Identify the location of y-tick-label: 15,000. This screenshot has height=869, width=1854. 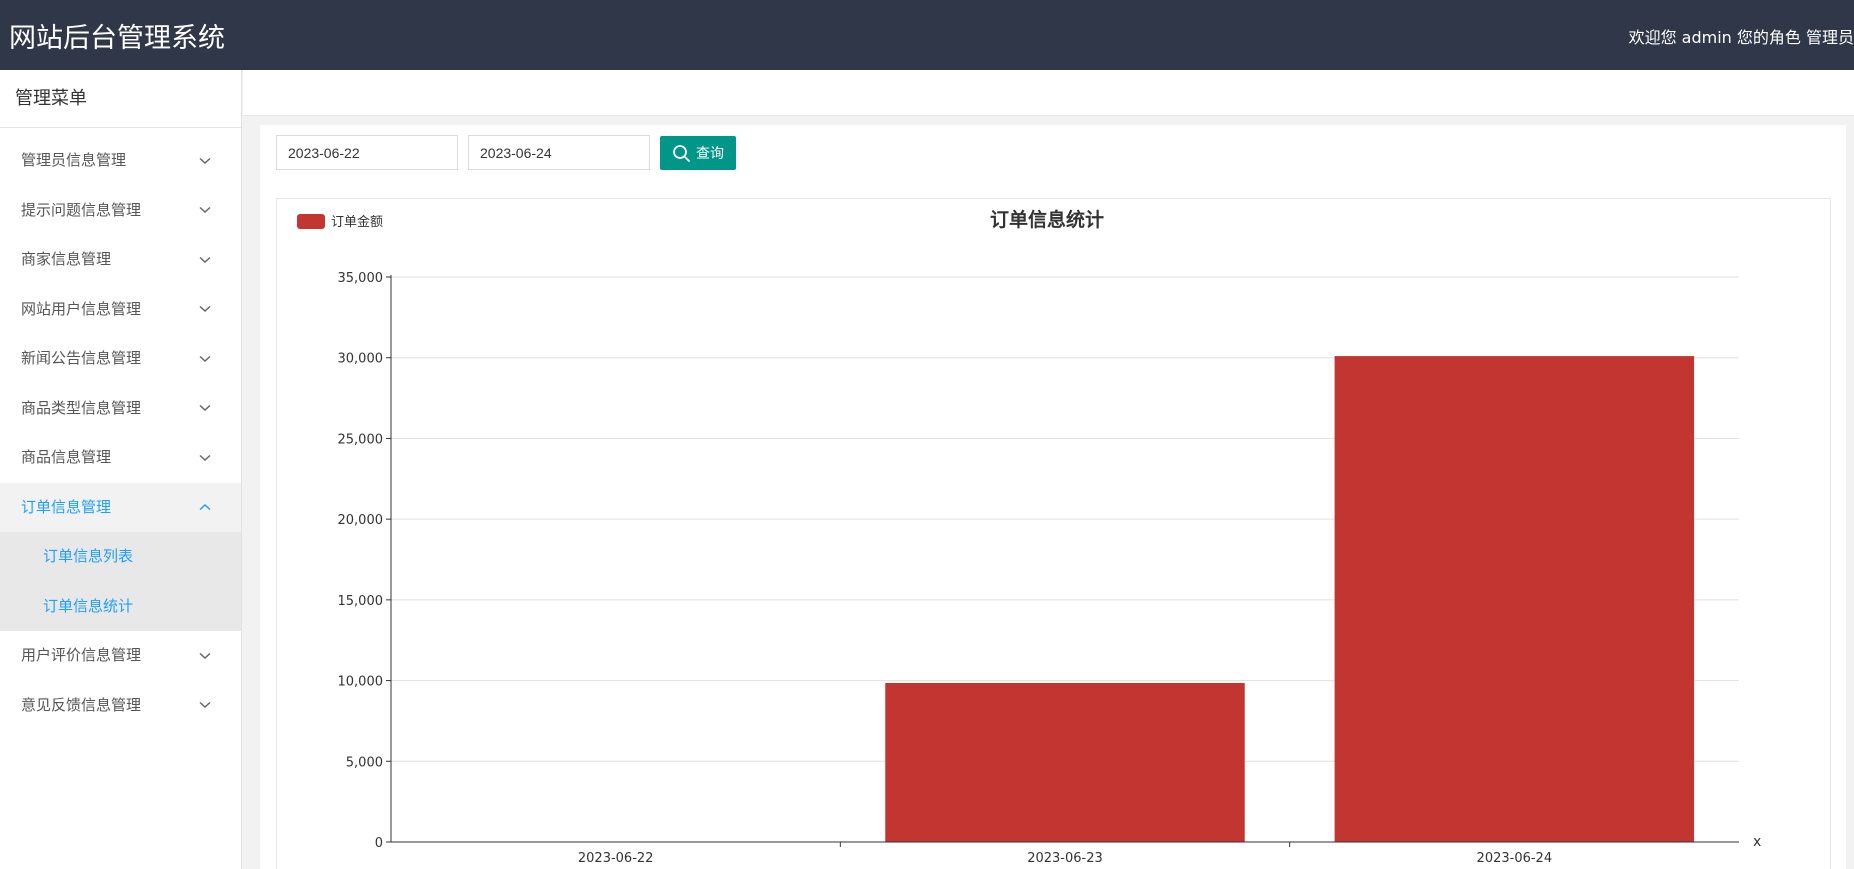
(361, 601).